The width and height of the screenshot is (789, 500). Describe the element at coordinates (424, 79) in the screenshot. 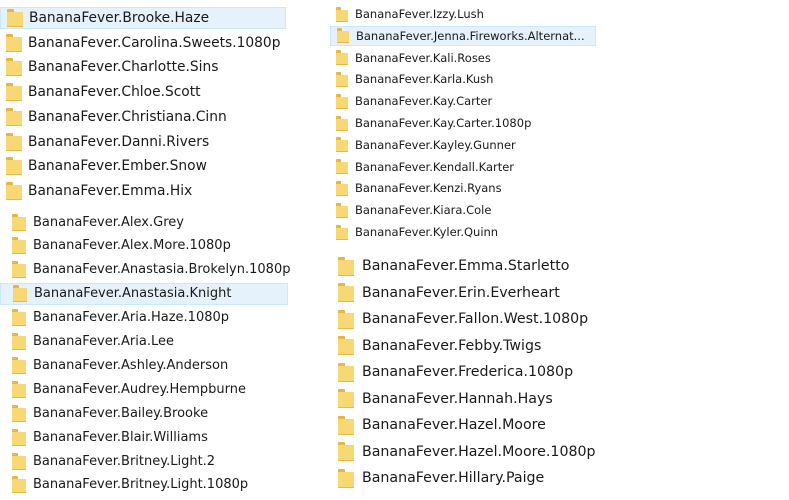

I see `folder-name: BananaFever.Karla.Kush` at that location.